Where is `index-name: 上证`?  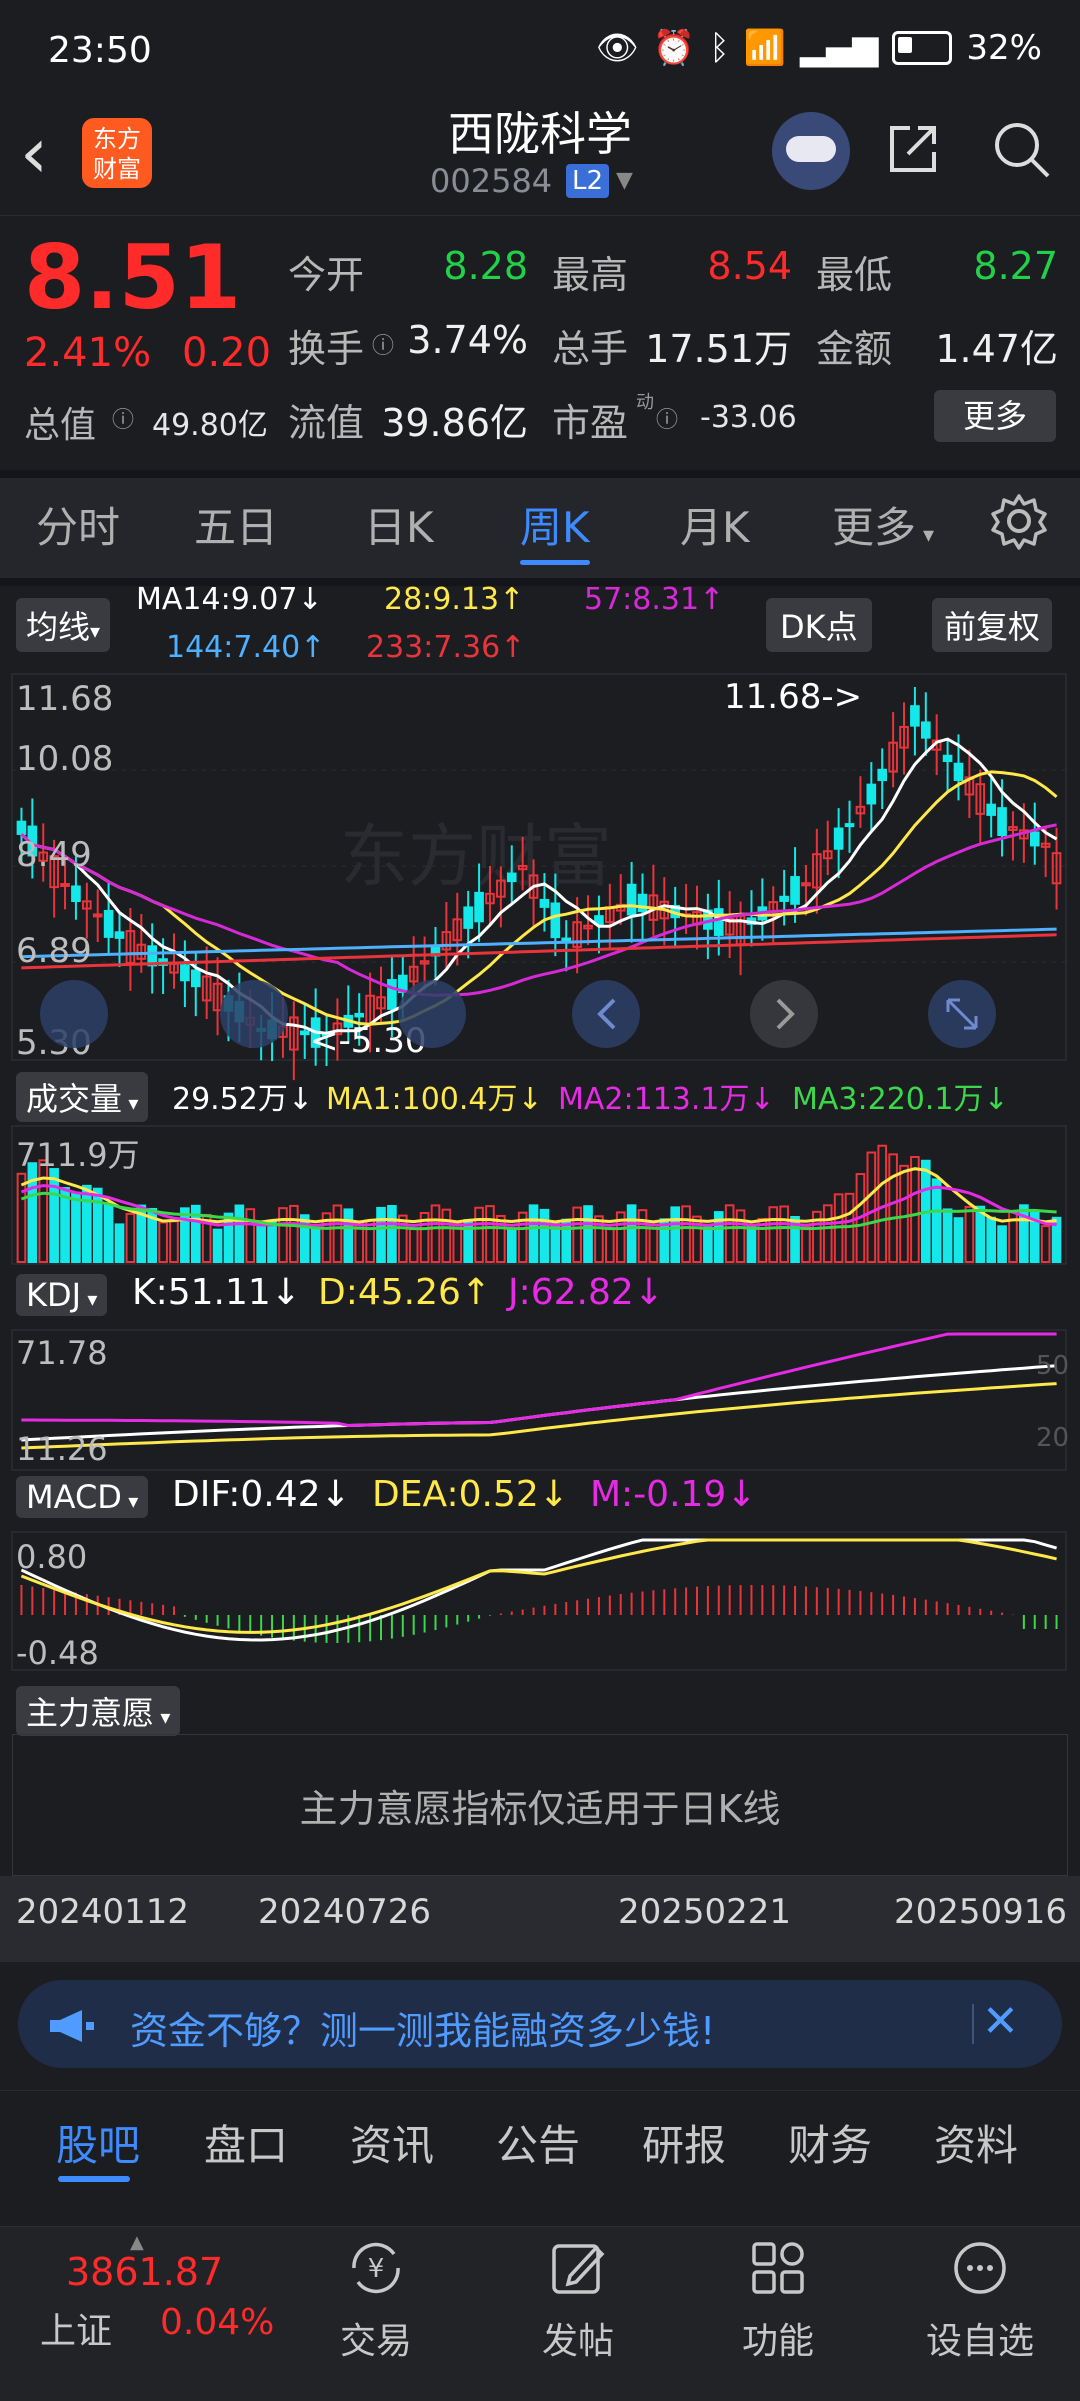 index-name: 上证 is located at coordinates (76, 2328).